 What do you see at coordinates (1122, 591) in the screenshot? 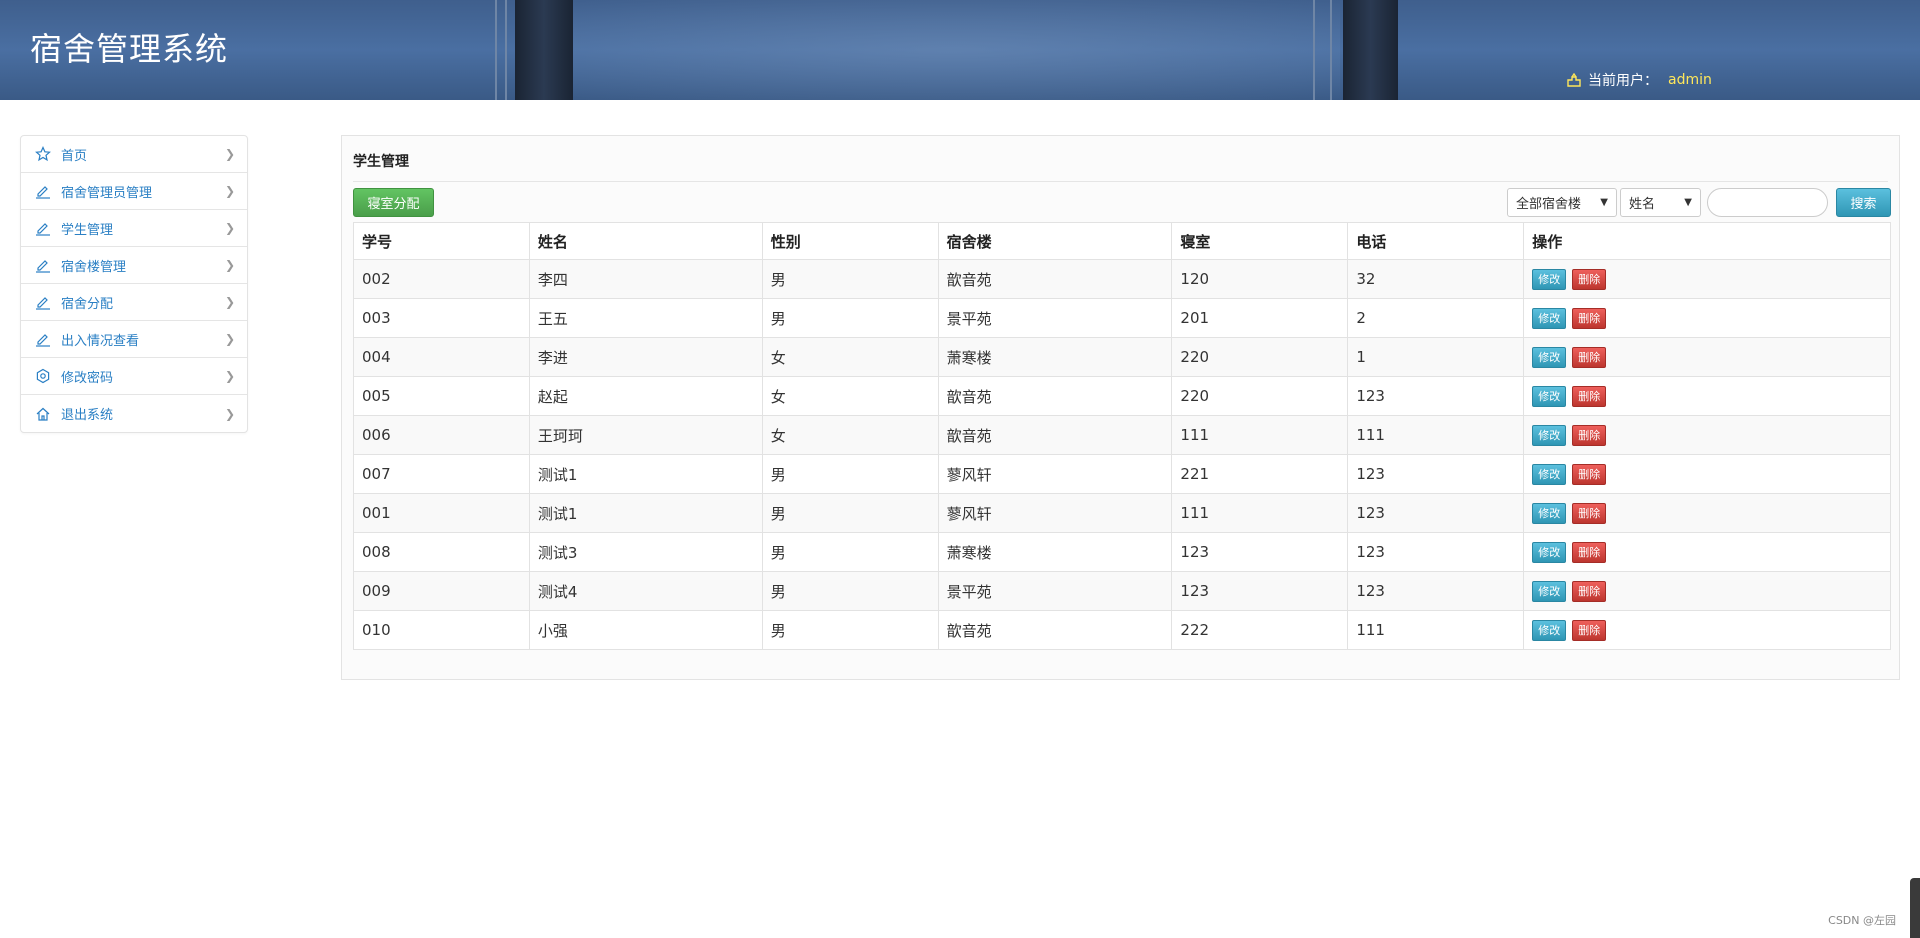
I see `table-row: 009 测试4 男景平苑 123 123 修改 删除` at bounding box center [1122, 591].